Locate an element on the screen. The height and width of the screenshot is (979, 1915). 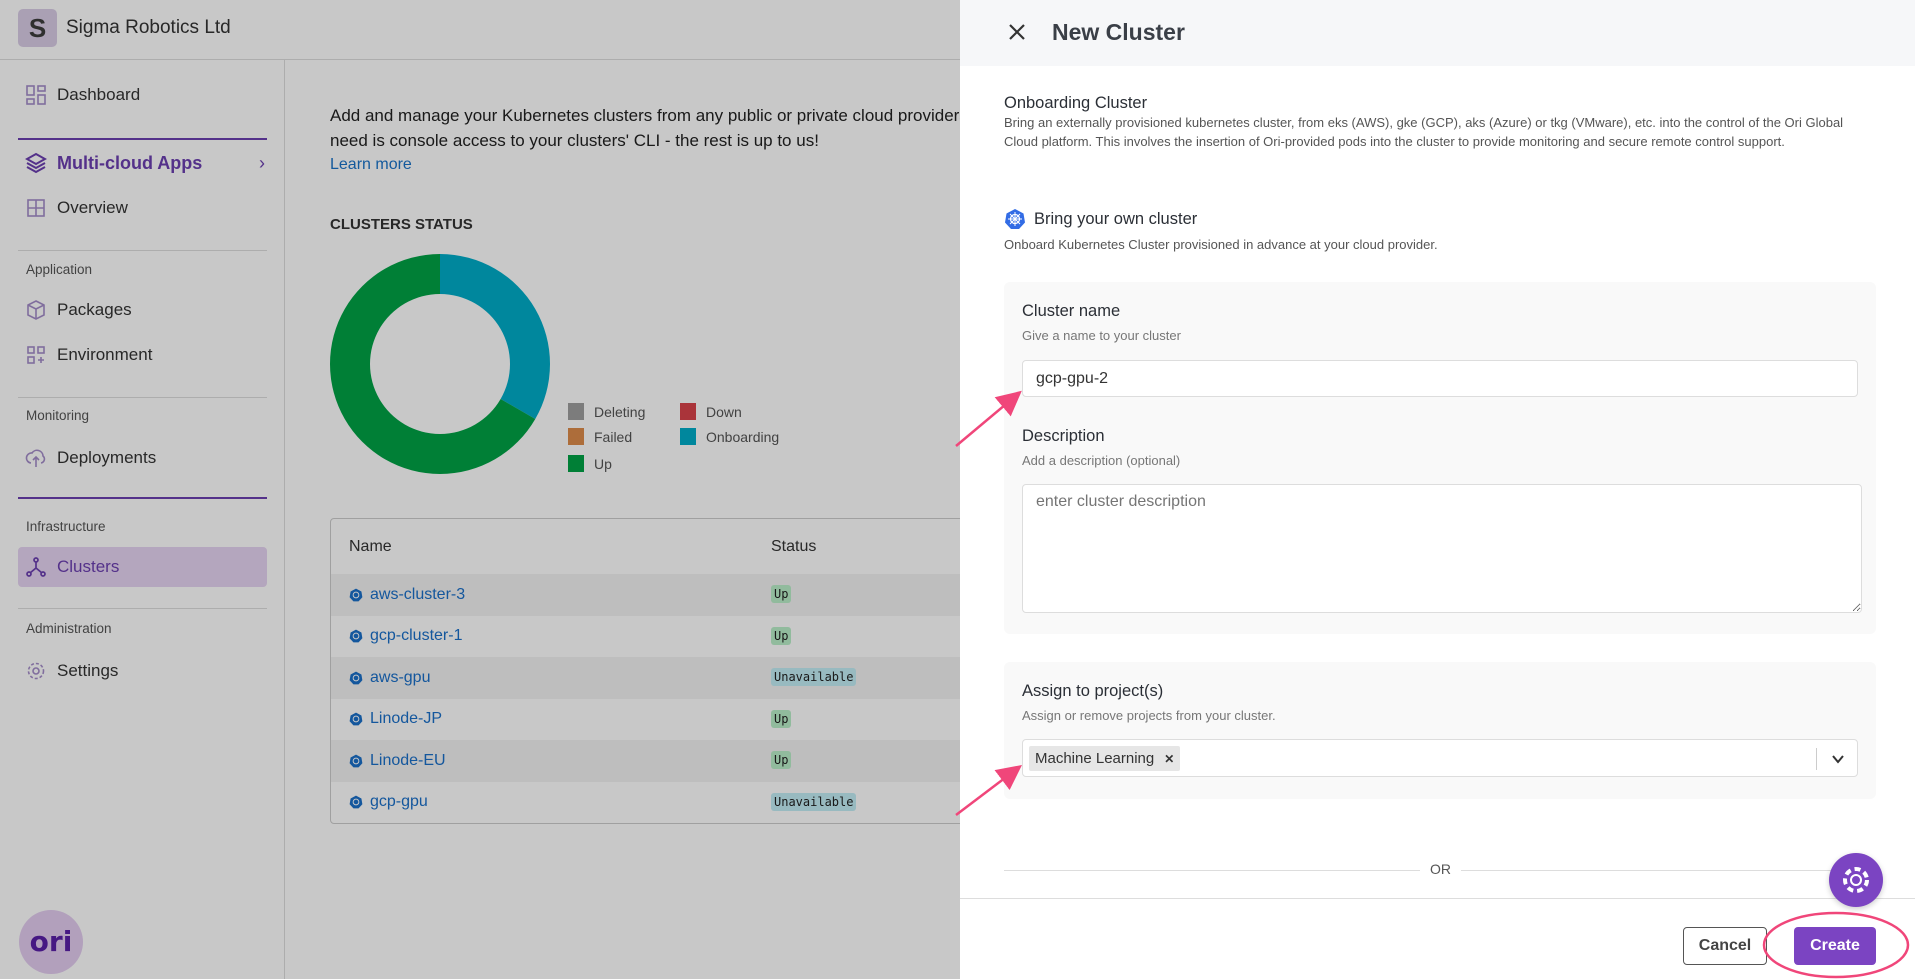
description-help: Add a description (optional) is located at coordinates (1101, 460).